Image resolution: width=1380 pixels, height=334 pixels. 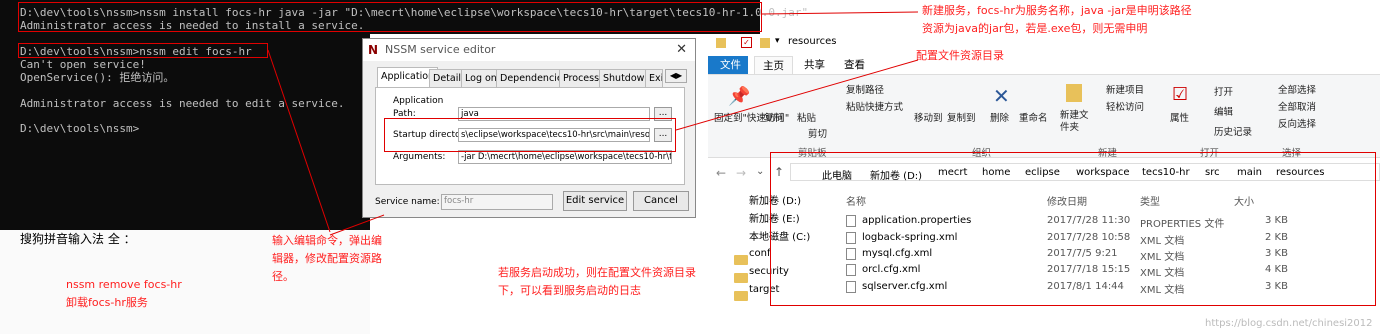 I want to click on arrow-edit, so click(x=299, y=141).